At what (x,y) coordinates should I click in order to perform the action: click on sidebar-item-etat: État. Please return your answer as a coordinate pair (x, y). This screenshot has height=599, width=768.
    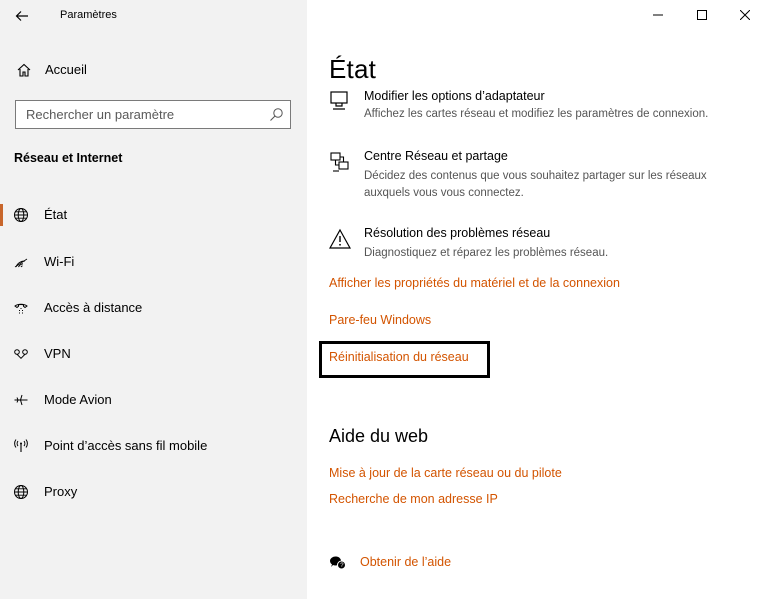
    Looking at the image, I should click on (153, 215).